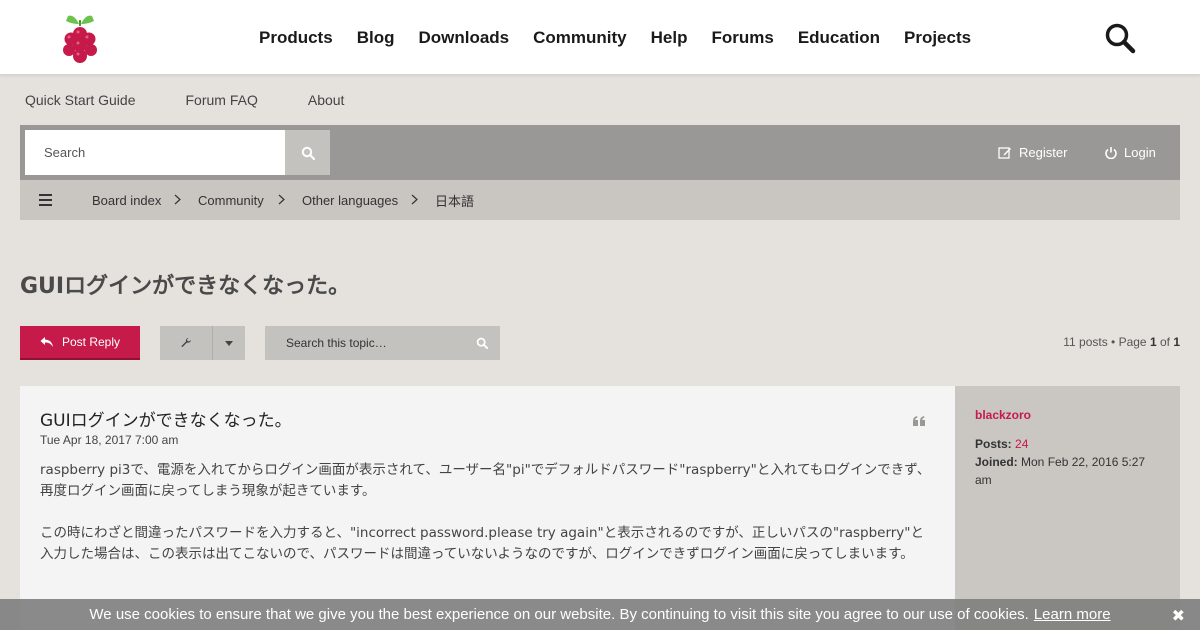 The width and height of the screenshot is (1200, 630). Describe the element at coordinates (46, 342) in the screenshot. I see `reply-icon` at that location.